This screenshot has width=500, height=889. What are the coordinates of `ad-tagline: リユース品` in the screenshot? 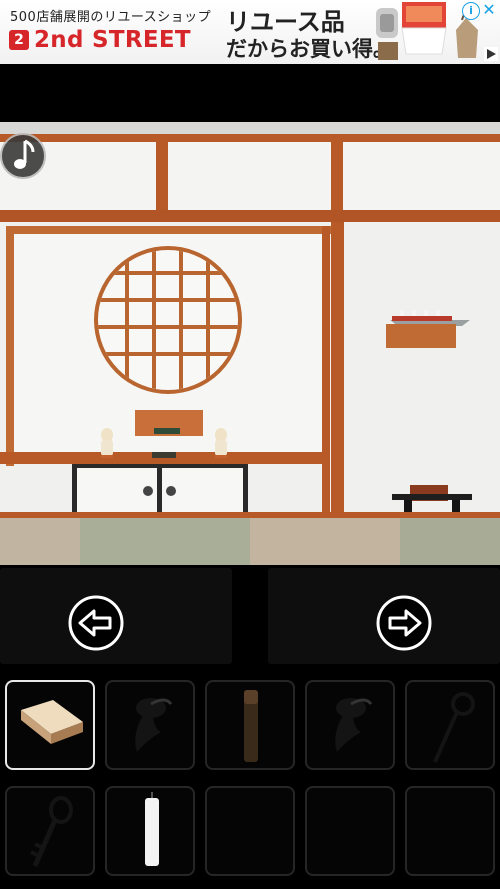 It's located at (285, 22).